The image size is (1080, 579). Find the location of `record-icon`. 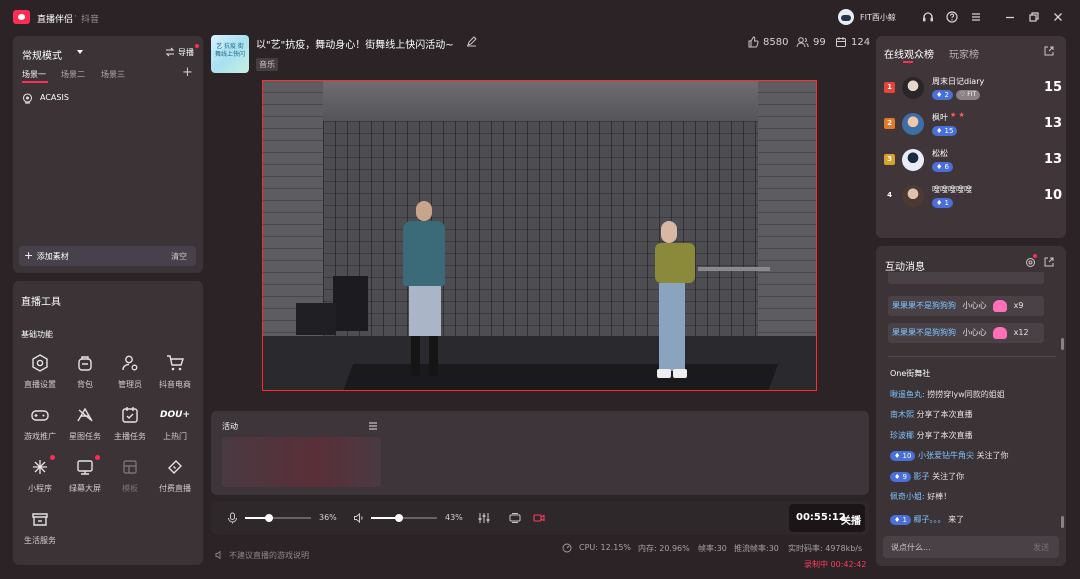

record-icon is located at coordinates (539, 518).